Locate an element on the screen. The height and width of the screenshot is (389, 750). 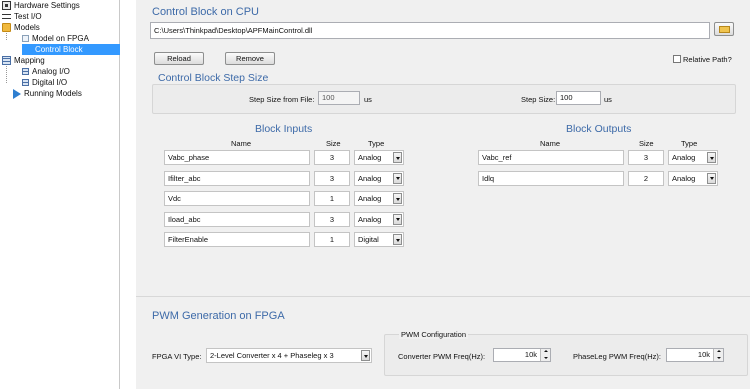
tree-item-label: Model on FPGA is located at coordinates (60, 38).